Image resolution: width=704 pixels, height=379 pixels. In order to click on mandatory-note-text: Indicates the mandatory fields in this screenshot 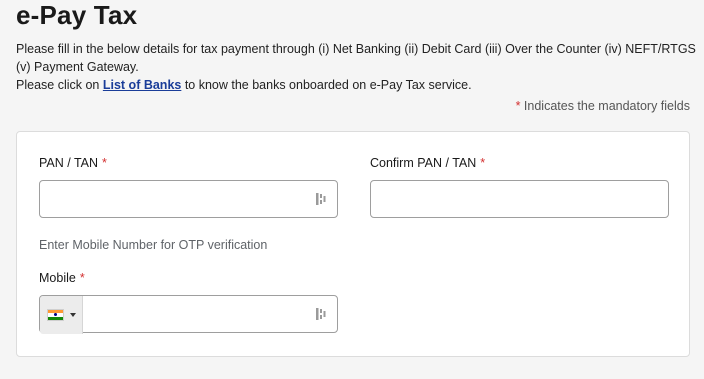, I will do `click(605, 106)`.